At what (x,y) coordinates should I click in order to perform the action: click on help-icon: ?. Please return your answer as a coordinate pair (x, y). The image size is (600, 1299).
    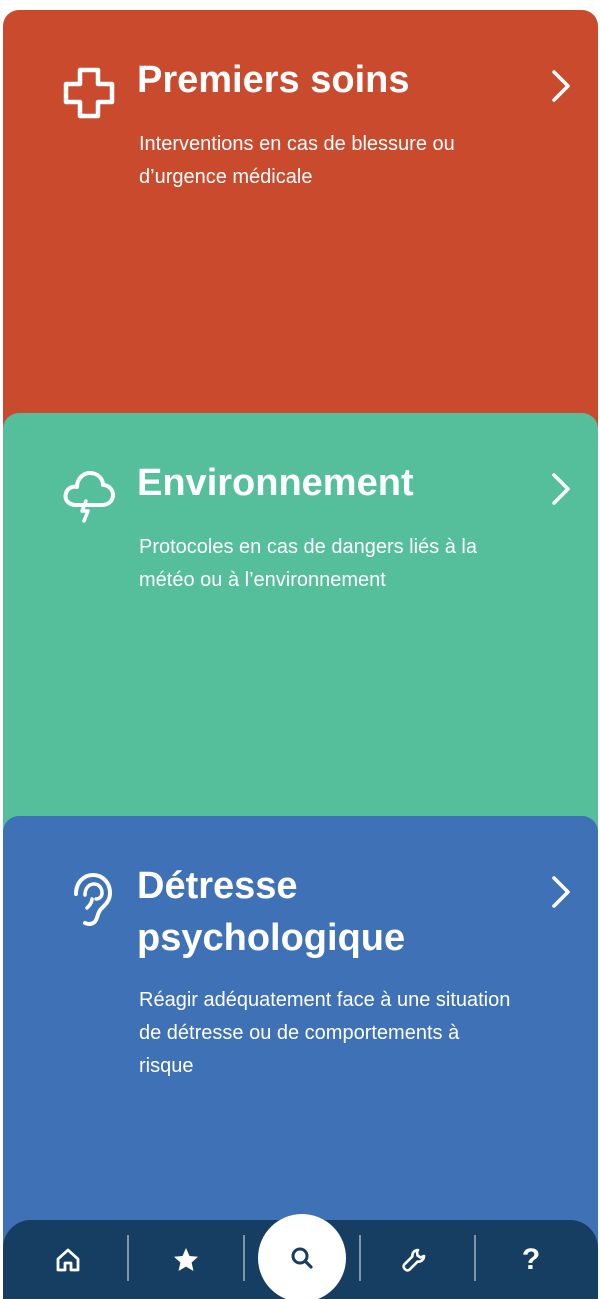
    Looking at the image, I should click on (531, 1259).